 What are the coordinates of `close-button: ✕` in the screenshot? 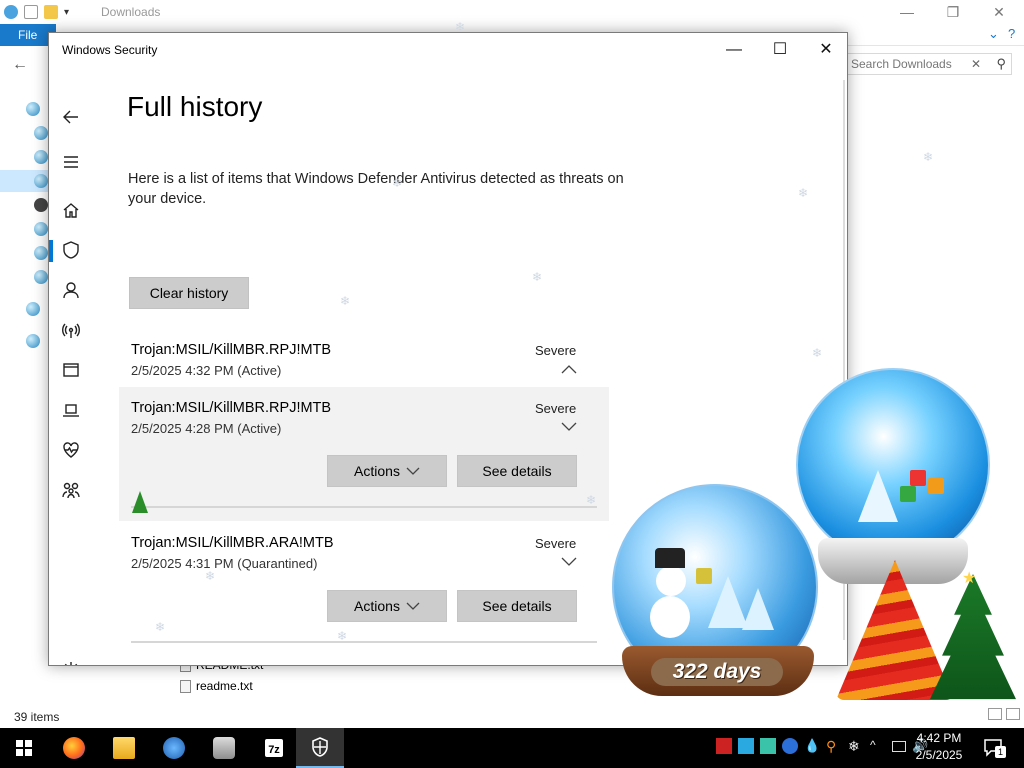 It's located at (825, 50).